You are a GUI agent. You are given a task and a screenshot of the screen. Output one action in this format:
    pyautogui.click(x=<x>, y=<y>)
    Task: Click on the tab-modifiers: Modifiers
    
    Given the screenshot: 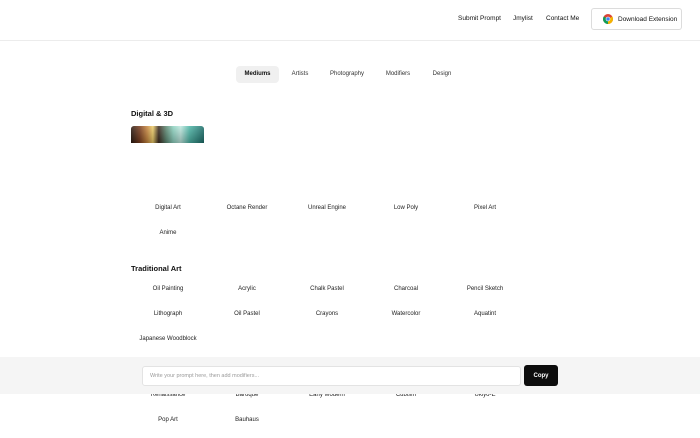 What is the action you would take?
    pyautogui.click(x=398, y=74)
    